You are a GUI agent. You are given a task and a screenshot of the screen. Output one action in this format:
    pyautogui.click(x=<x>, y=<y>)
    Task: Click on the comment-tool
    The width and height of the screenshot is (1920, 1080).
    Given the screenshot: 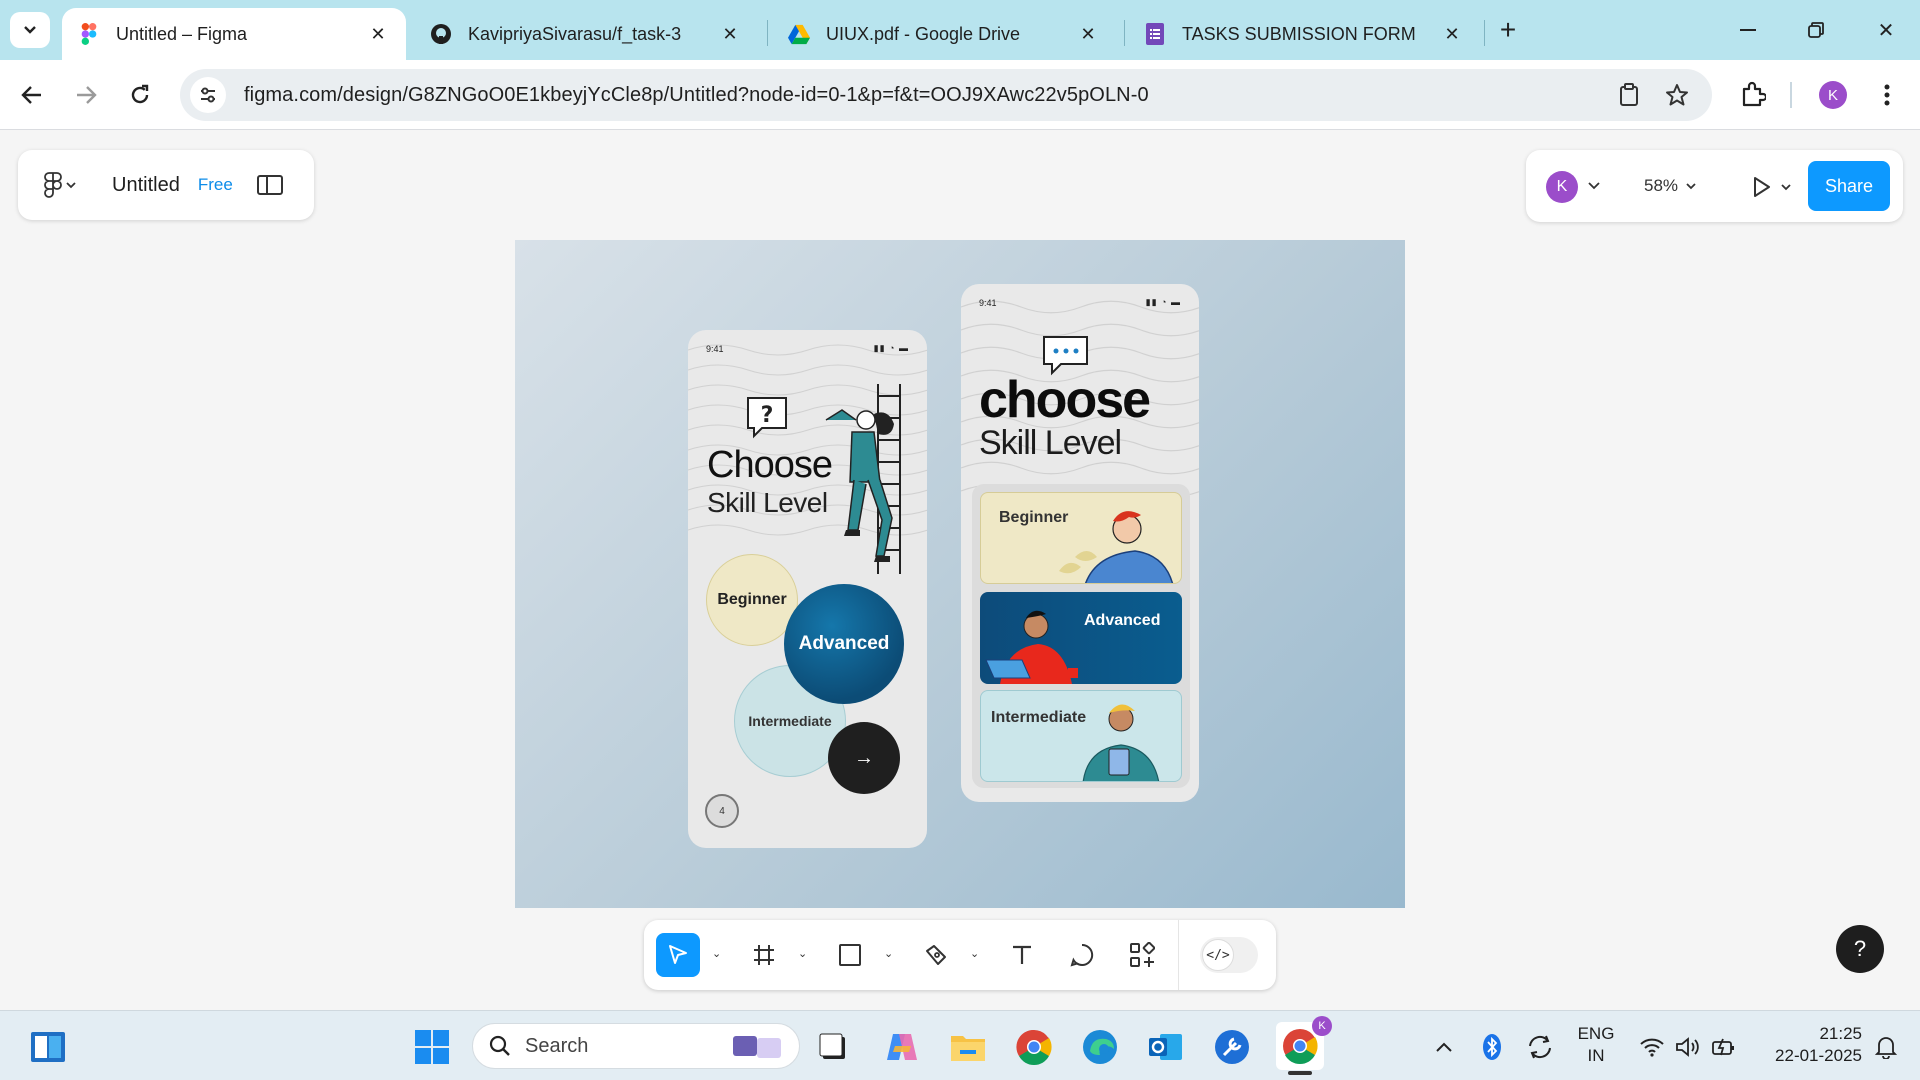 What is the action you would take?
    pyautogui.click(x=1082, y=955)
    